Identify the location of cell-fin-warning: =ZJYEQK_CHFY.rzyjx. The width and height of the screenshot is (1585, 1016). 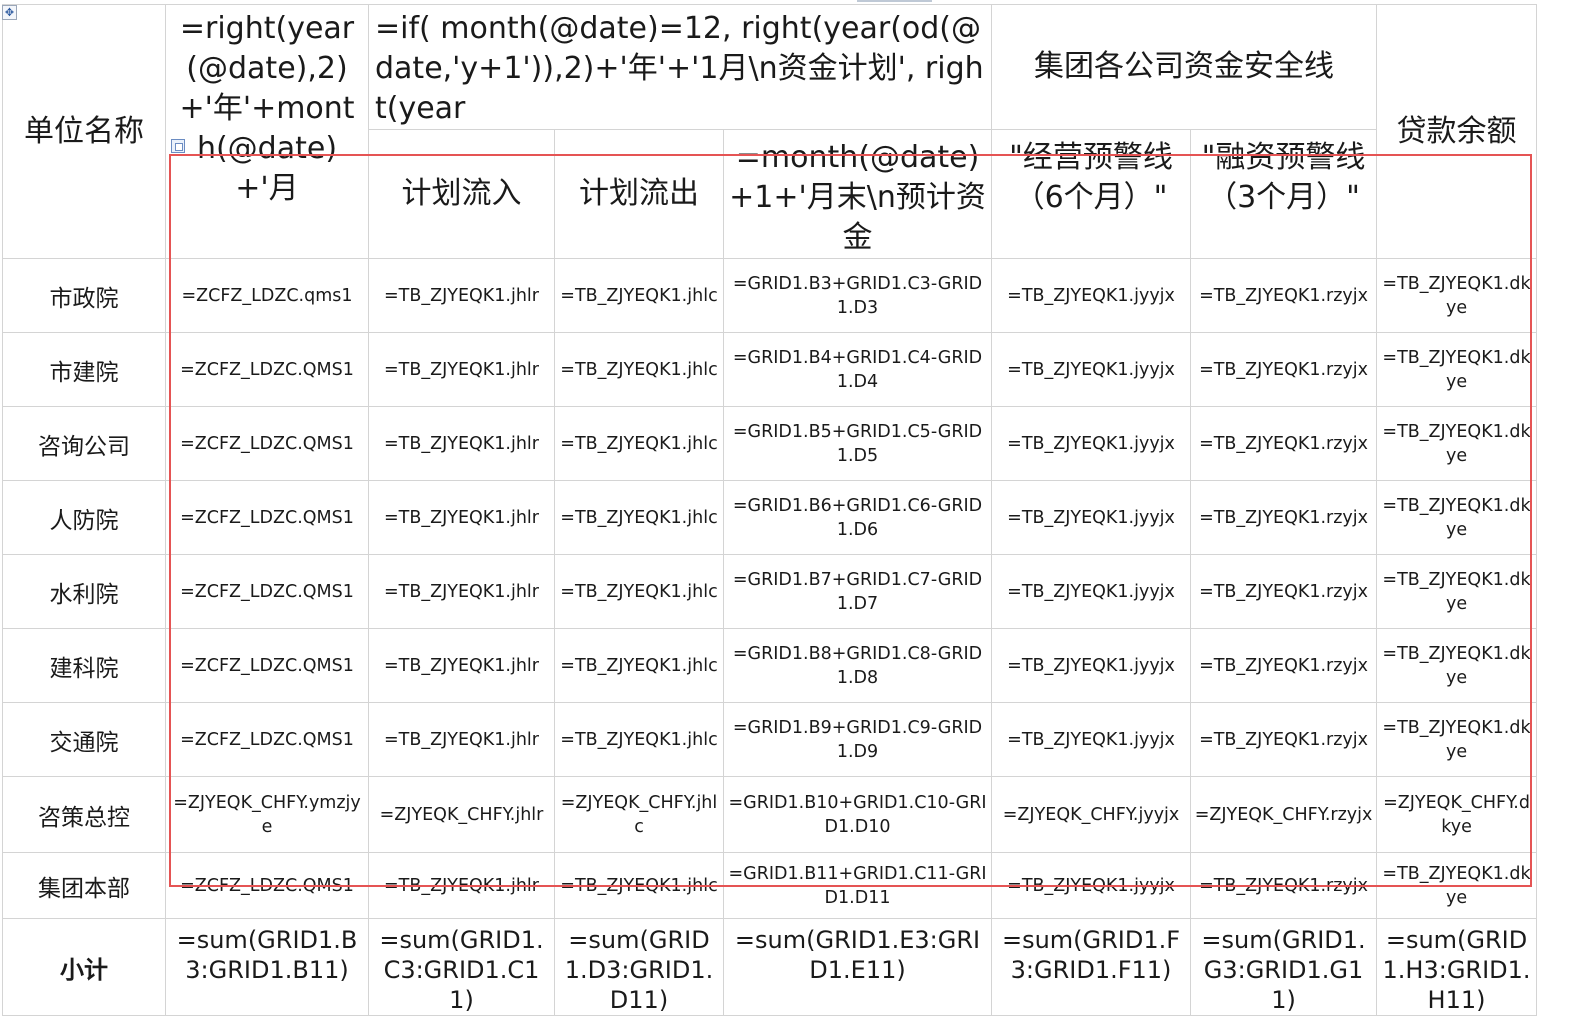
(1284, 814).